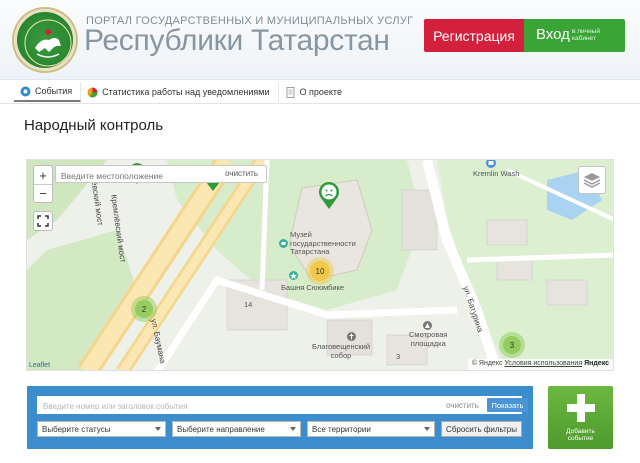 Image resolution: width=640 pixels, height=463 pixels. Describe the element at coordinates (351, 336) in the screenshot. I see `church-icon` at that location.